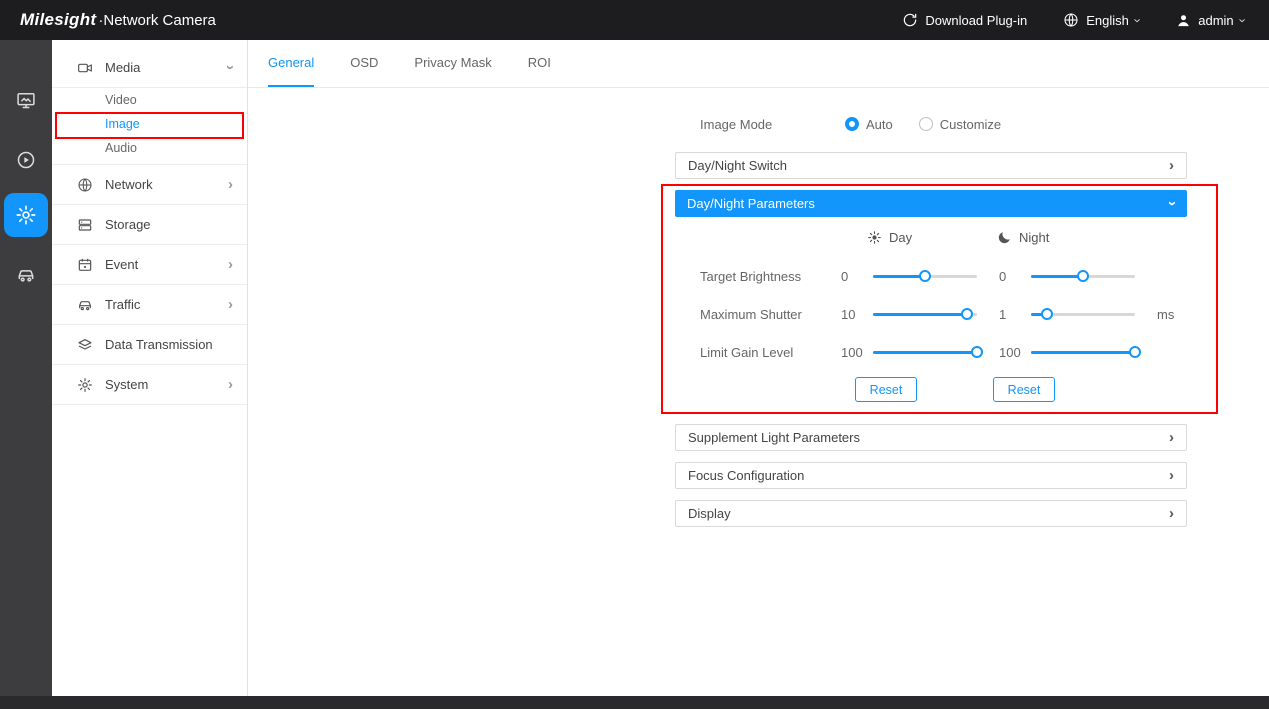 This screenshot has height=709, width=1269. Describe the element at coordinates (1003, 276) in the screenshot. I see `night-value: 0` at that location.